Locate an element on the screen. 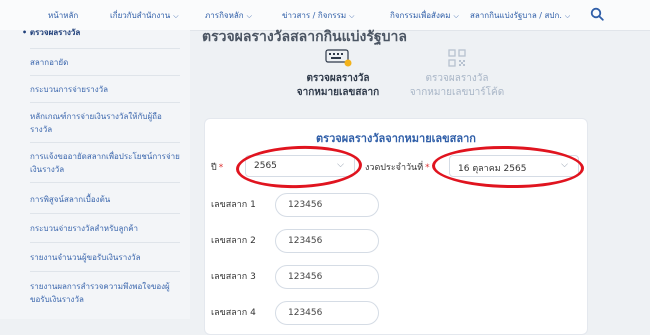  lottery-number-2-label: เลขสลาก 2 is located at coordinates (233, 241).